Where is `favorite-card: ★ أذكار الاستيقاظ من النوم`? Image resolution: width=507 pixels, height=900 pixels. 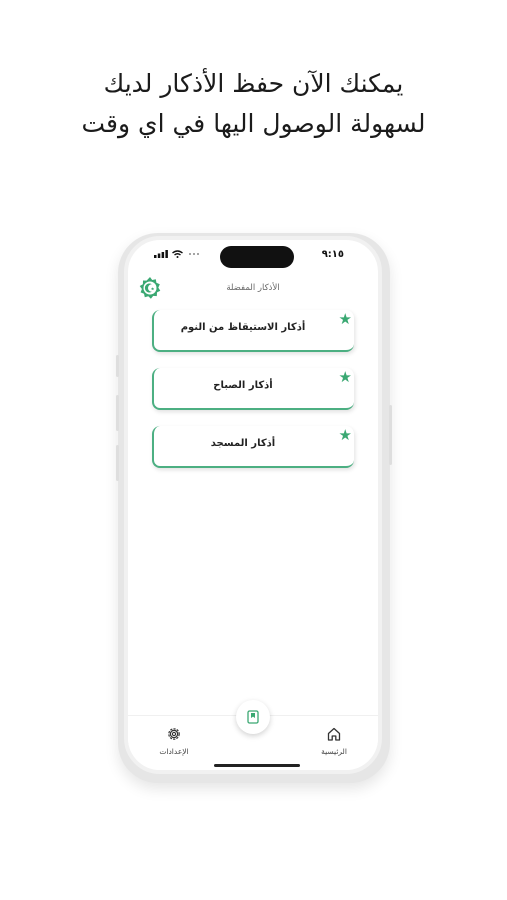 favorite-card: ★ أذكار الاستيقاظ من النوم is located at coordinates (253, 331).